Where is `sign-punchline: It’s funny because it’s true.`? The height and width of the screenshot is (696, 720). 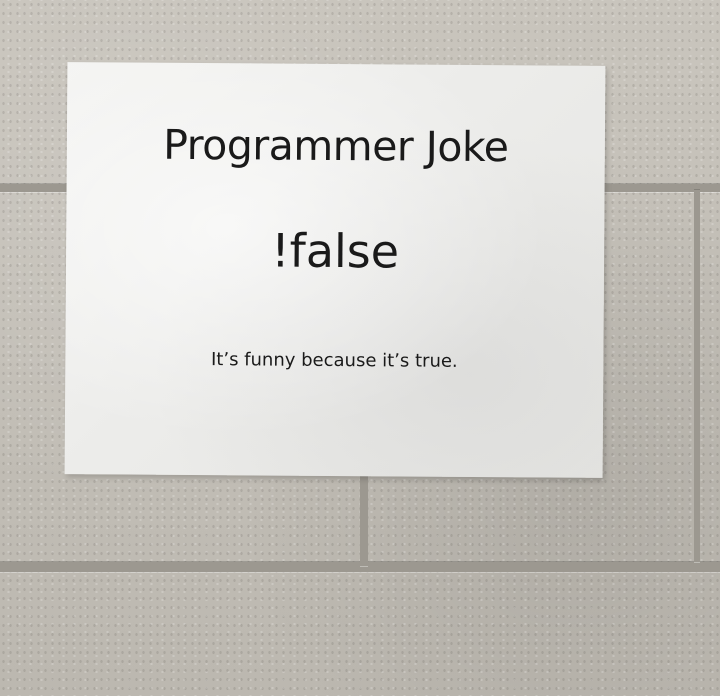 sign-punchline: It’s funny because it’s true. is located at coordinates (334, 360).